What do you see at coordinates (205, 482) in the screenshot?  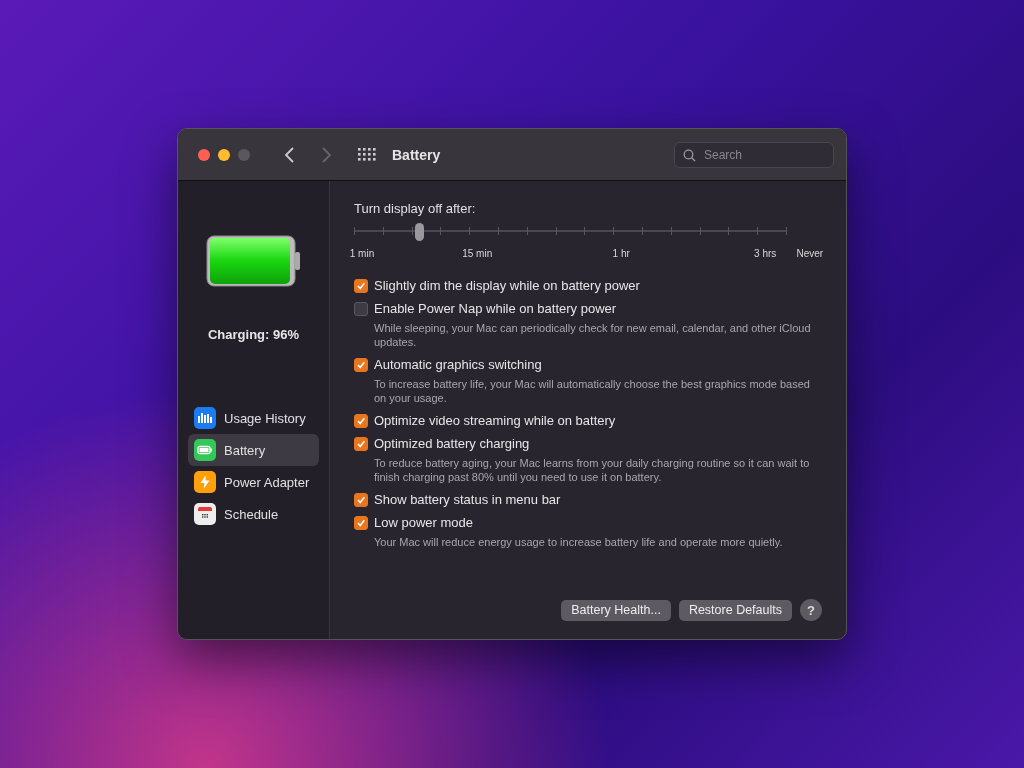 I see `lightning-bolt-icon` at bounding box center [205, 482].